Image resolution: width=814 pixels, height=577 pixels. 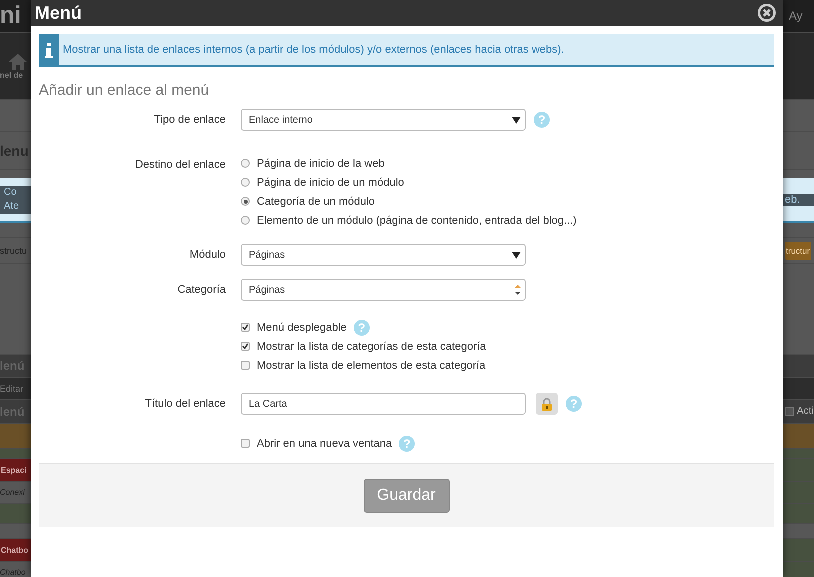 What do you see at coordinates (207, 255) in the screenshot?
I see `field-label: Módulo` at bounding box center [207, 255].